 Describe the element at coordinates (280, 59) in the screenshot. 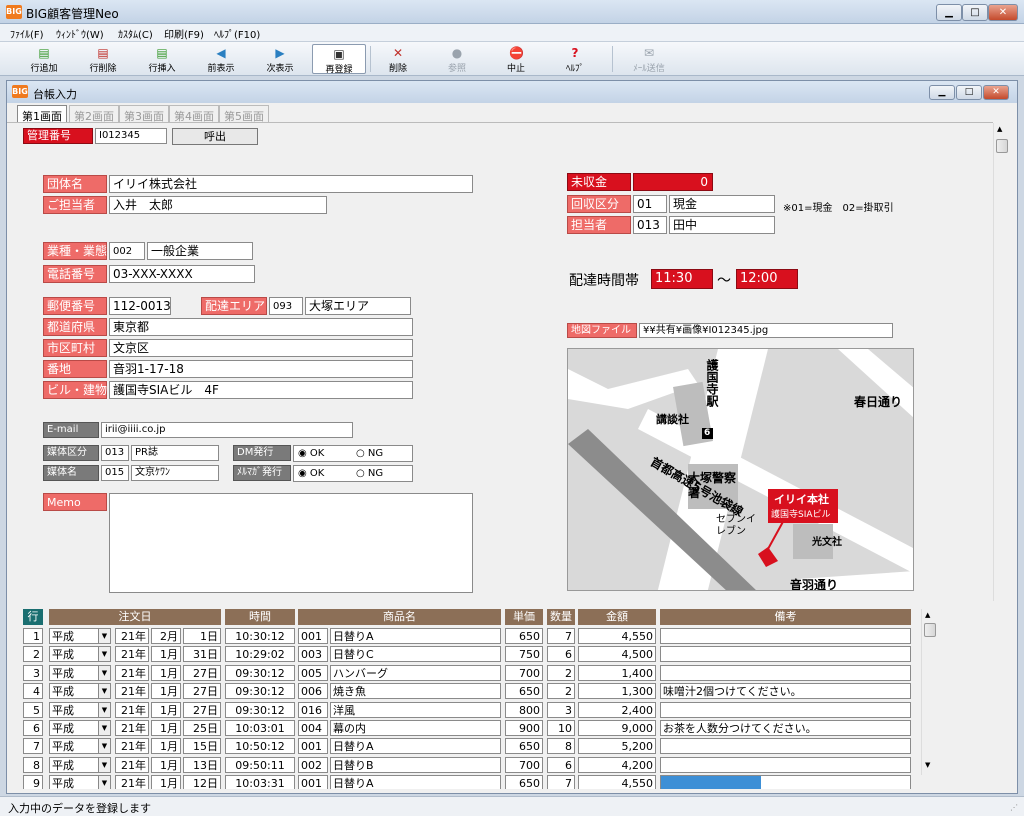

I see `next-button: ▶ 次表示` at that location.